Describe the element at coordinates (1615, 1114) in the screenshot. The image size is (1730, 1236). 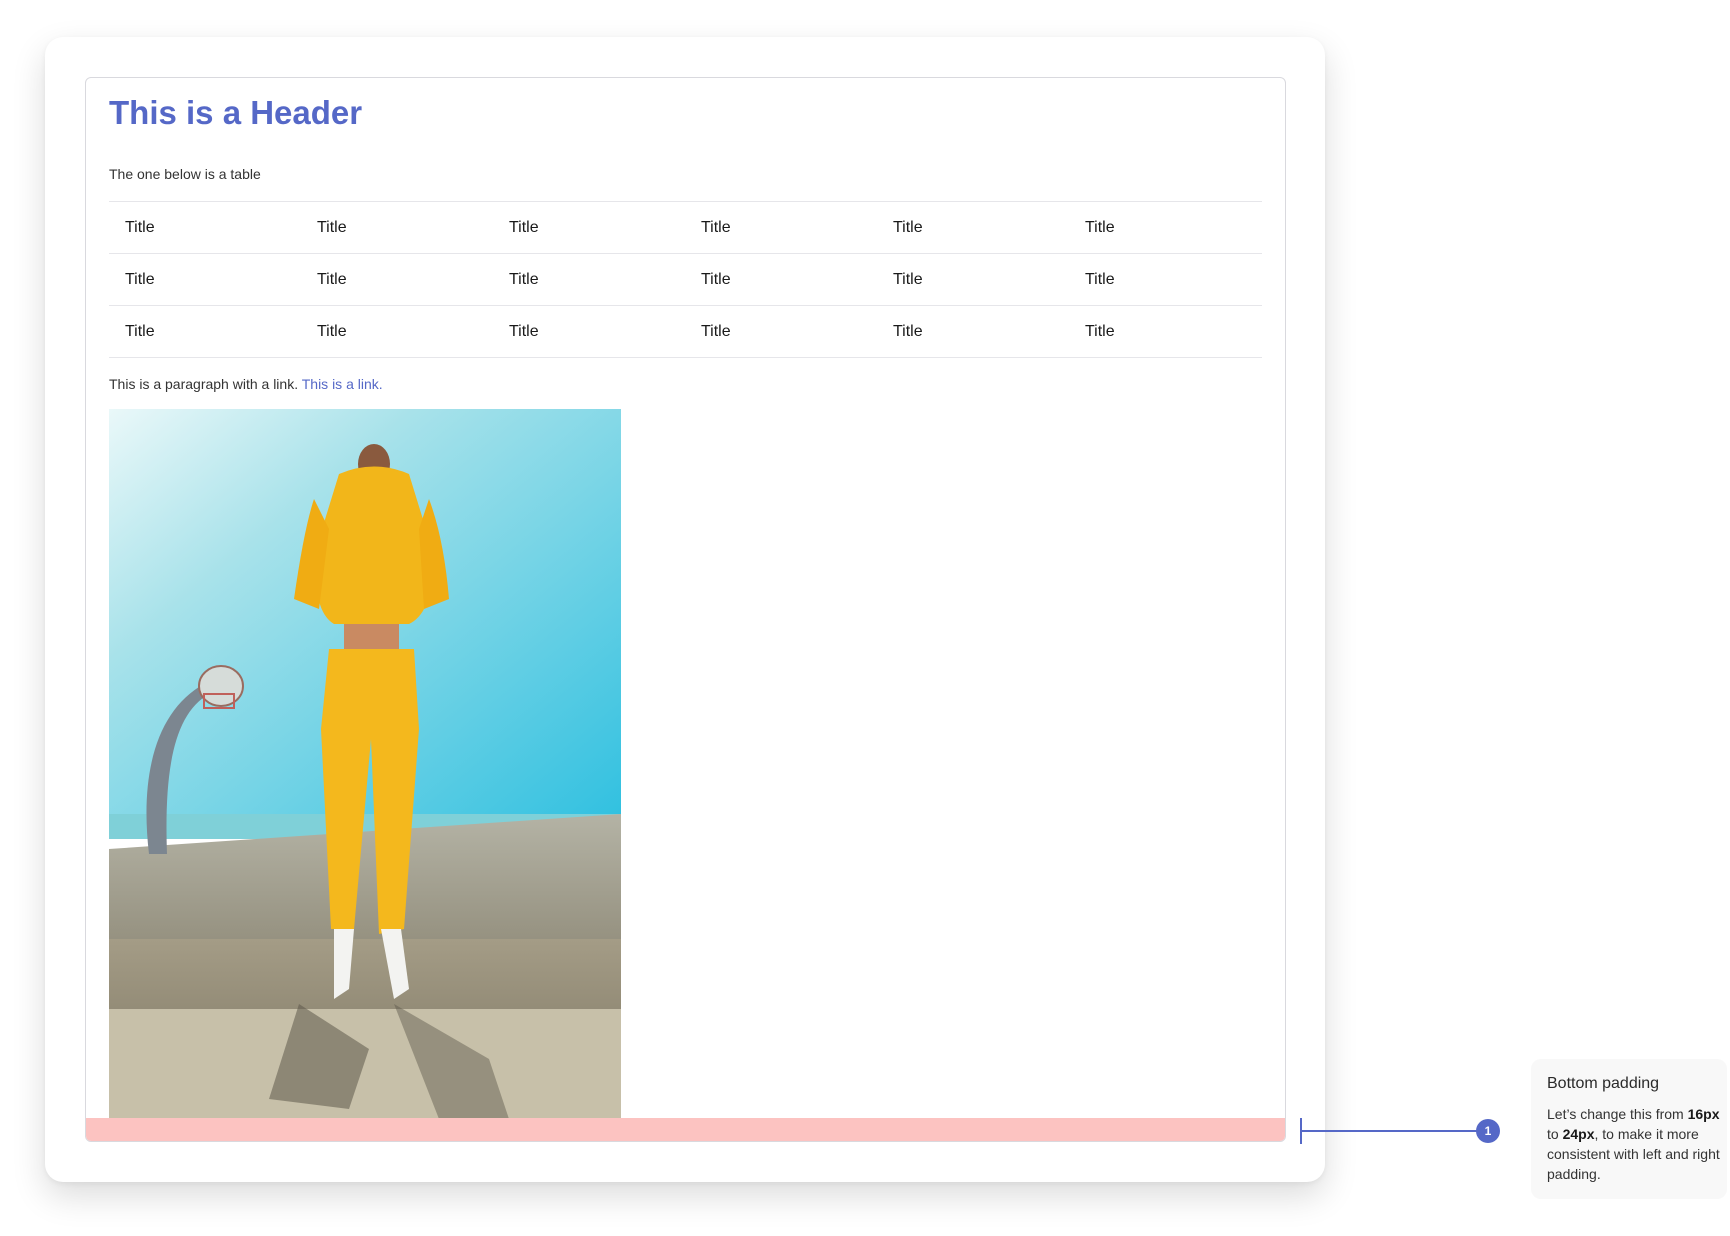
I see `note-text: Let’s change this from` at that location.